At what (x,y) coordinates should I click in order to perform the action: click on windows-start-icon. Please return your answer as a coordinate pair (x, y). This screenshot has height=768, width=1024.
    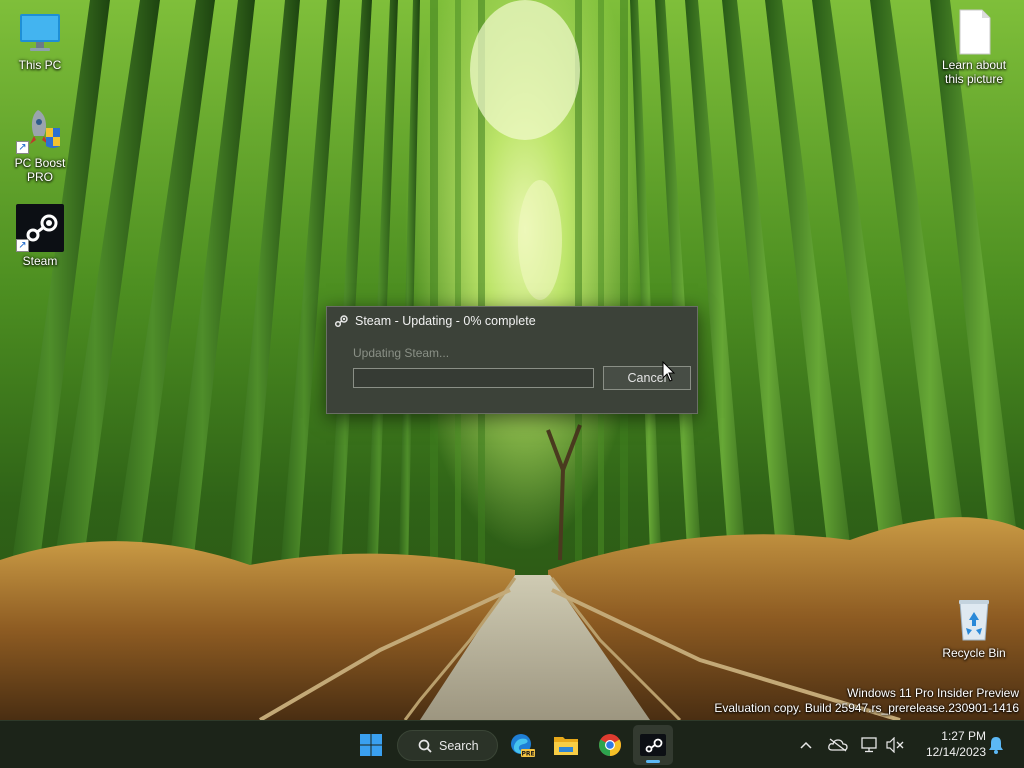
    Looking at the image, I should click on (371, 745).